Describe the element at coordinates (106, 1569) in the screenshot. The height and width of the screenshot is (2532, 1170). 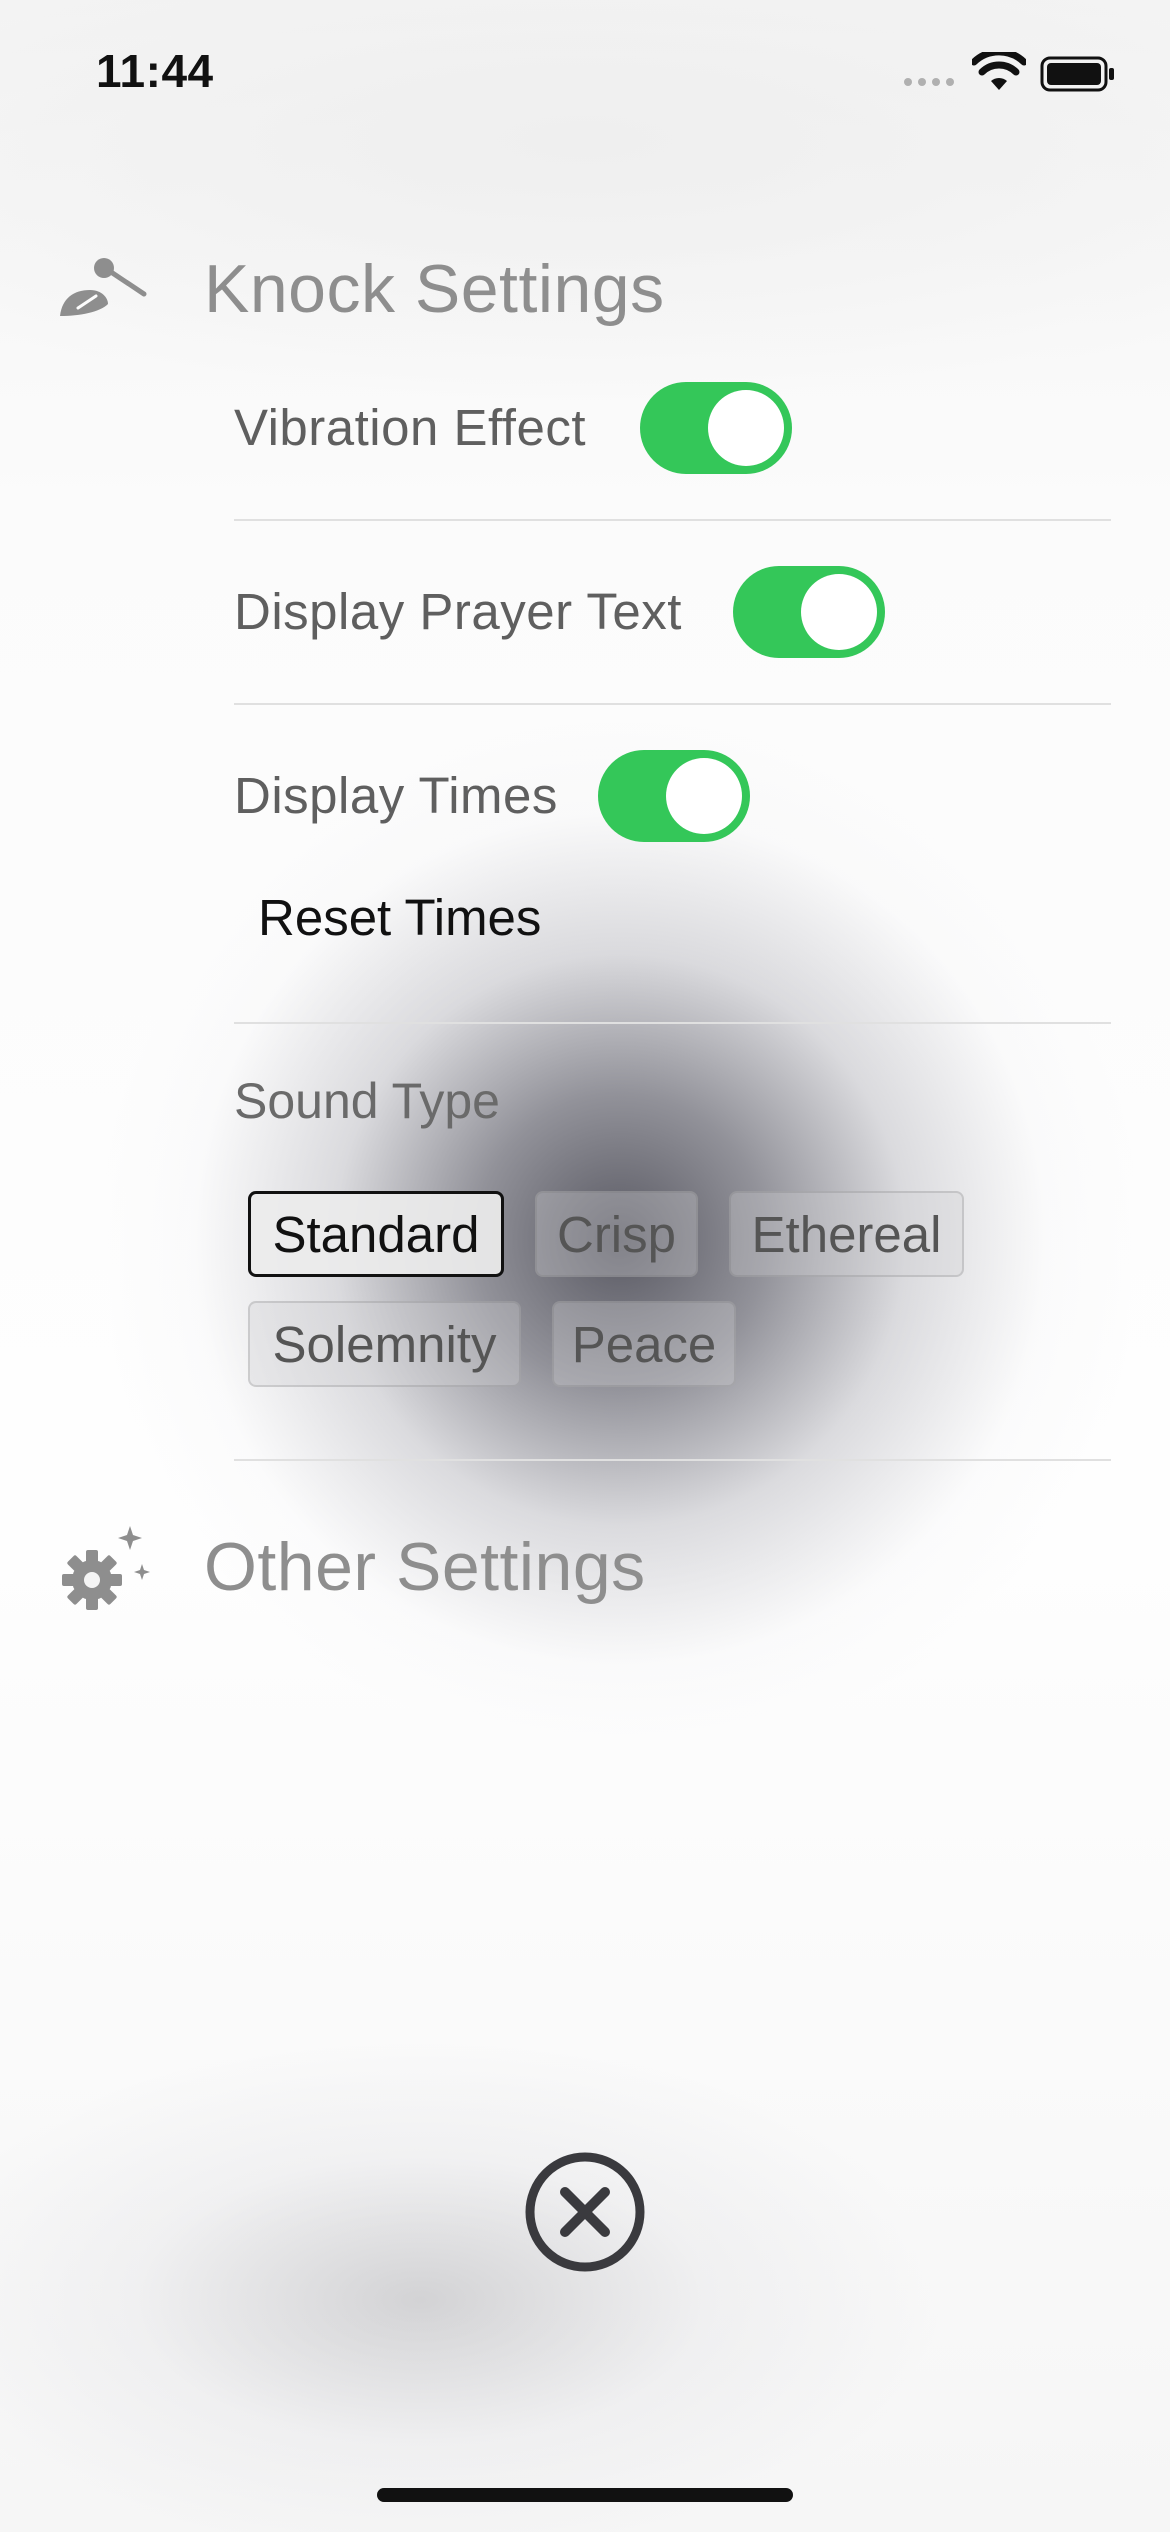
I see `gear-sparkle-icon` at that location.